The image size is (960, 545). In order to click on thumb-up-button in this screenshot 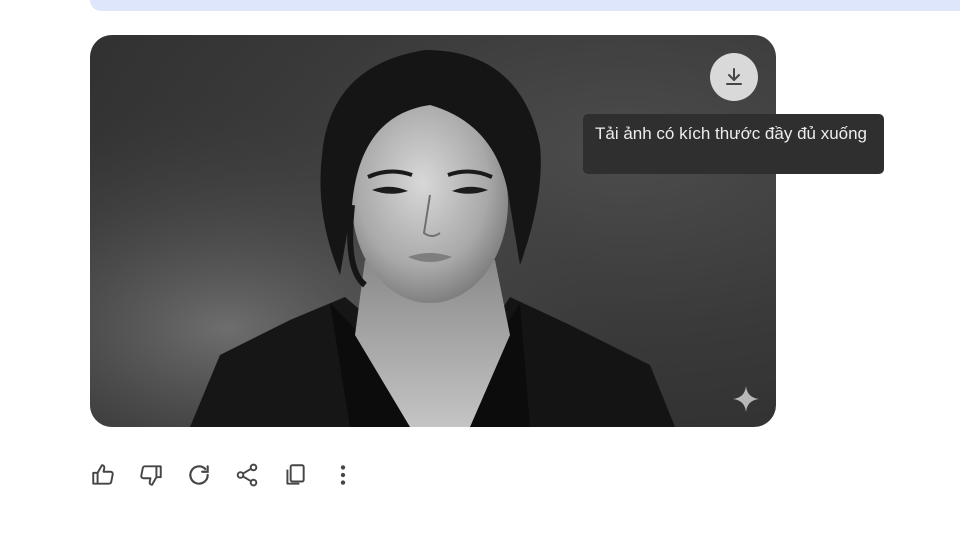, I will do `click(103, 475)`.